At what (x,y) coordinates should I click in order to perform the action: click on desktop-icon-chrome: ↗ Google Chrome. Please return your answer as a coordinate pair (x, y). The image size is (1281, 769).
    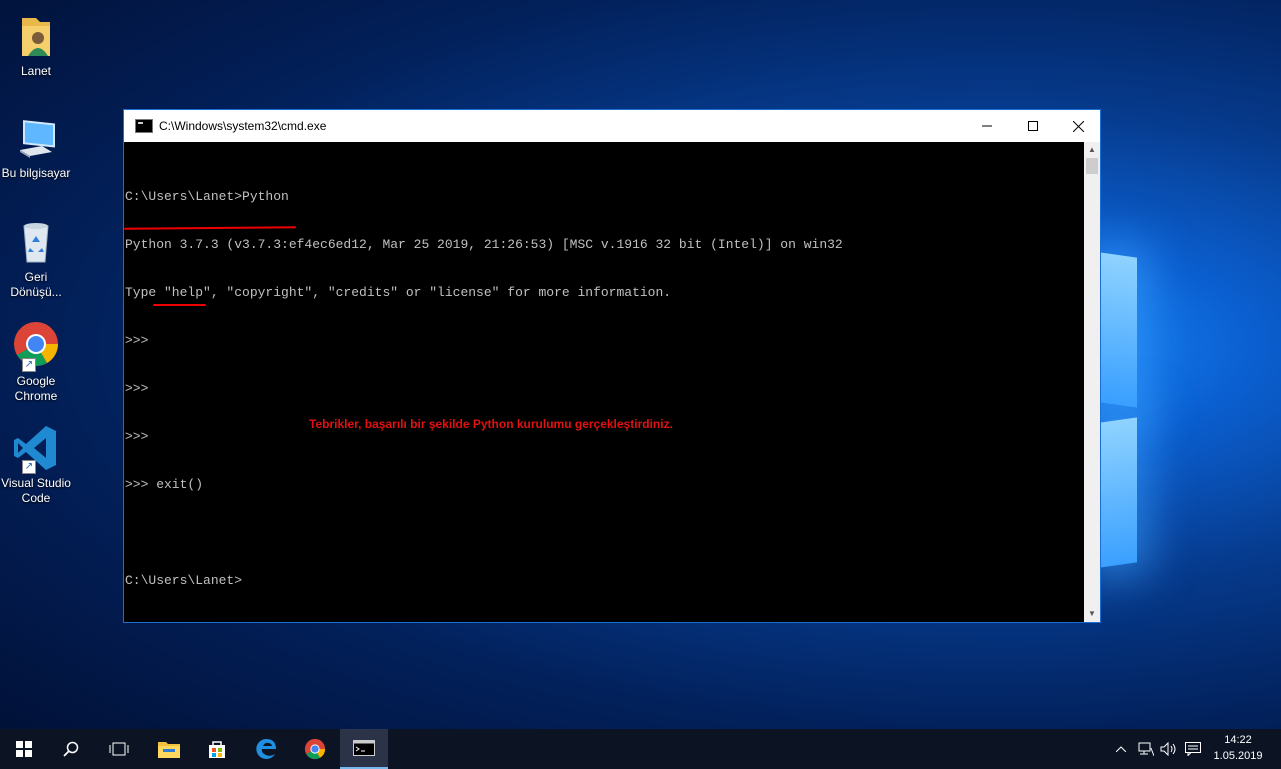
    Looking at the image, I should click on (36, 363).